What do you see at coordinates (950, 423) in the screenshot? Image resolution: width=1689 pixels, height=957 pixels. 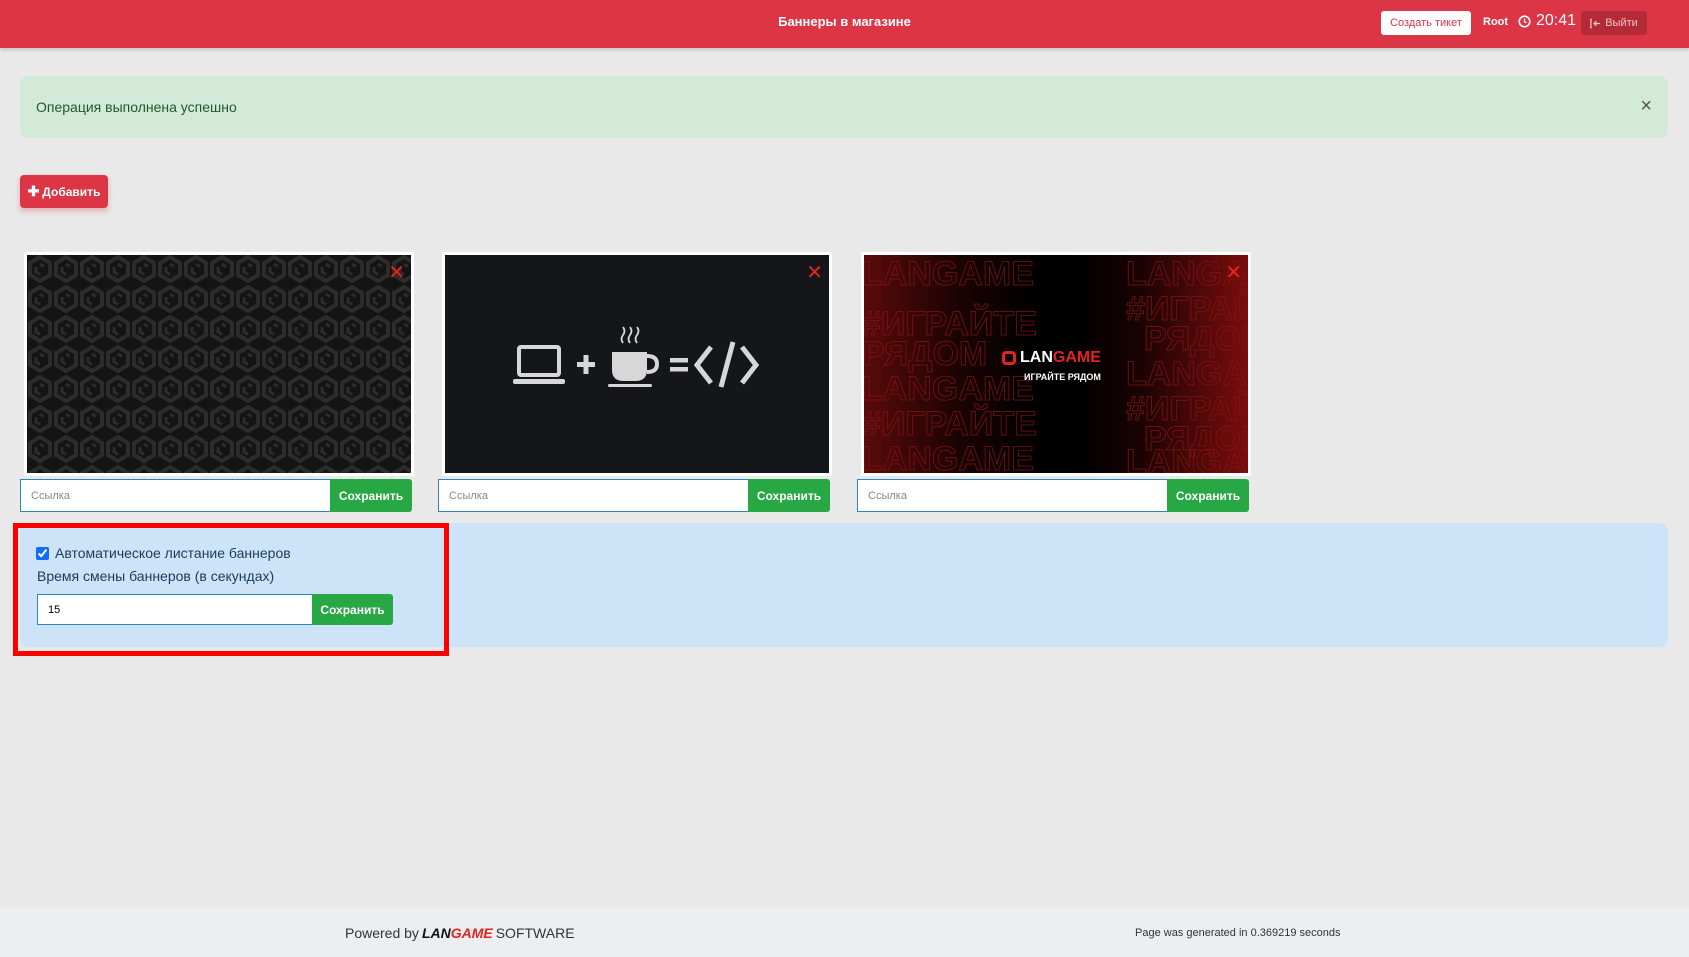 I see `svg-text: #ИГРАЙТЕ` at bounding box center [950, 423].